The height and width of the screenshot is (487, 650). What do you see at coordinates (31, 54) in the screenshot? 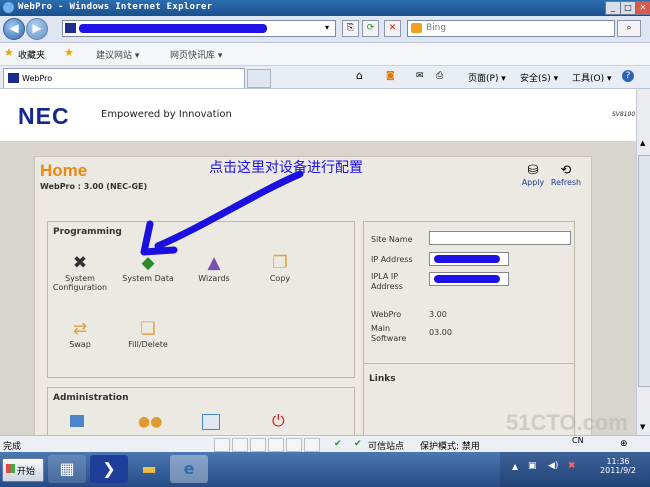
I see `favorites-button: 收藏夹` at bounding box center [31, 54].